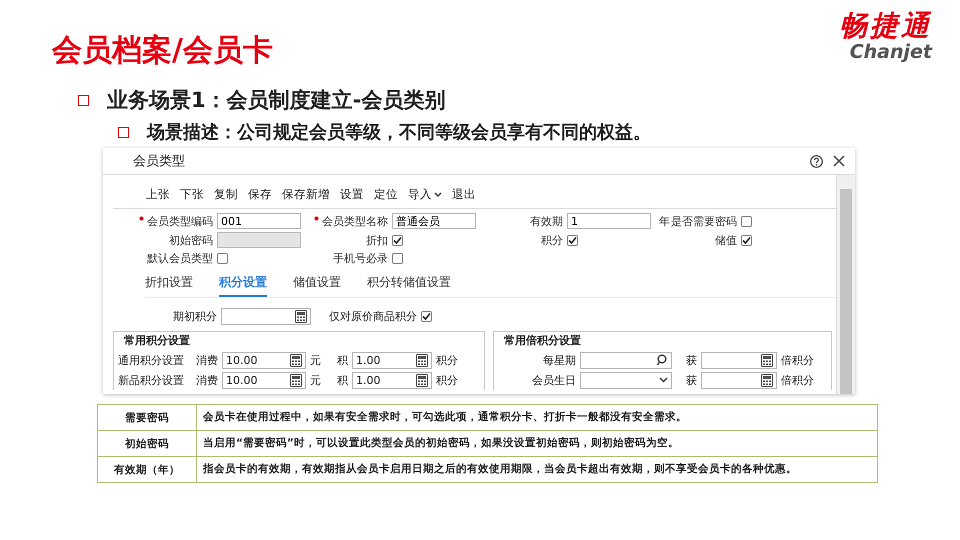 Image resolution: width=960 pixels, height=540 pixels. Describe the element at coordinates (554, 380) in the screenshot. I see `row-label: 会员生日` at that location.